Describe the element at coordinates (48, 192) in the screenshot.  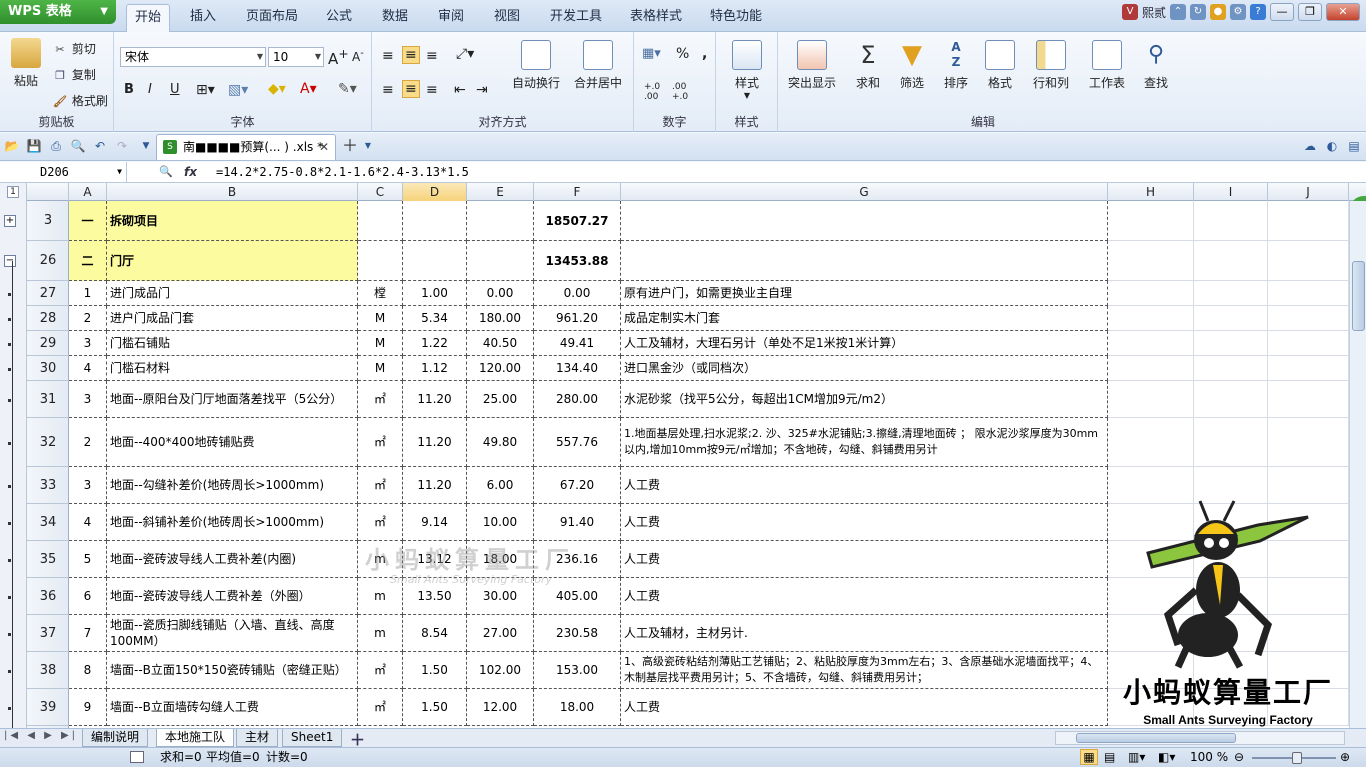
I see `select-all-corner` at that location.